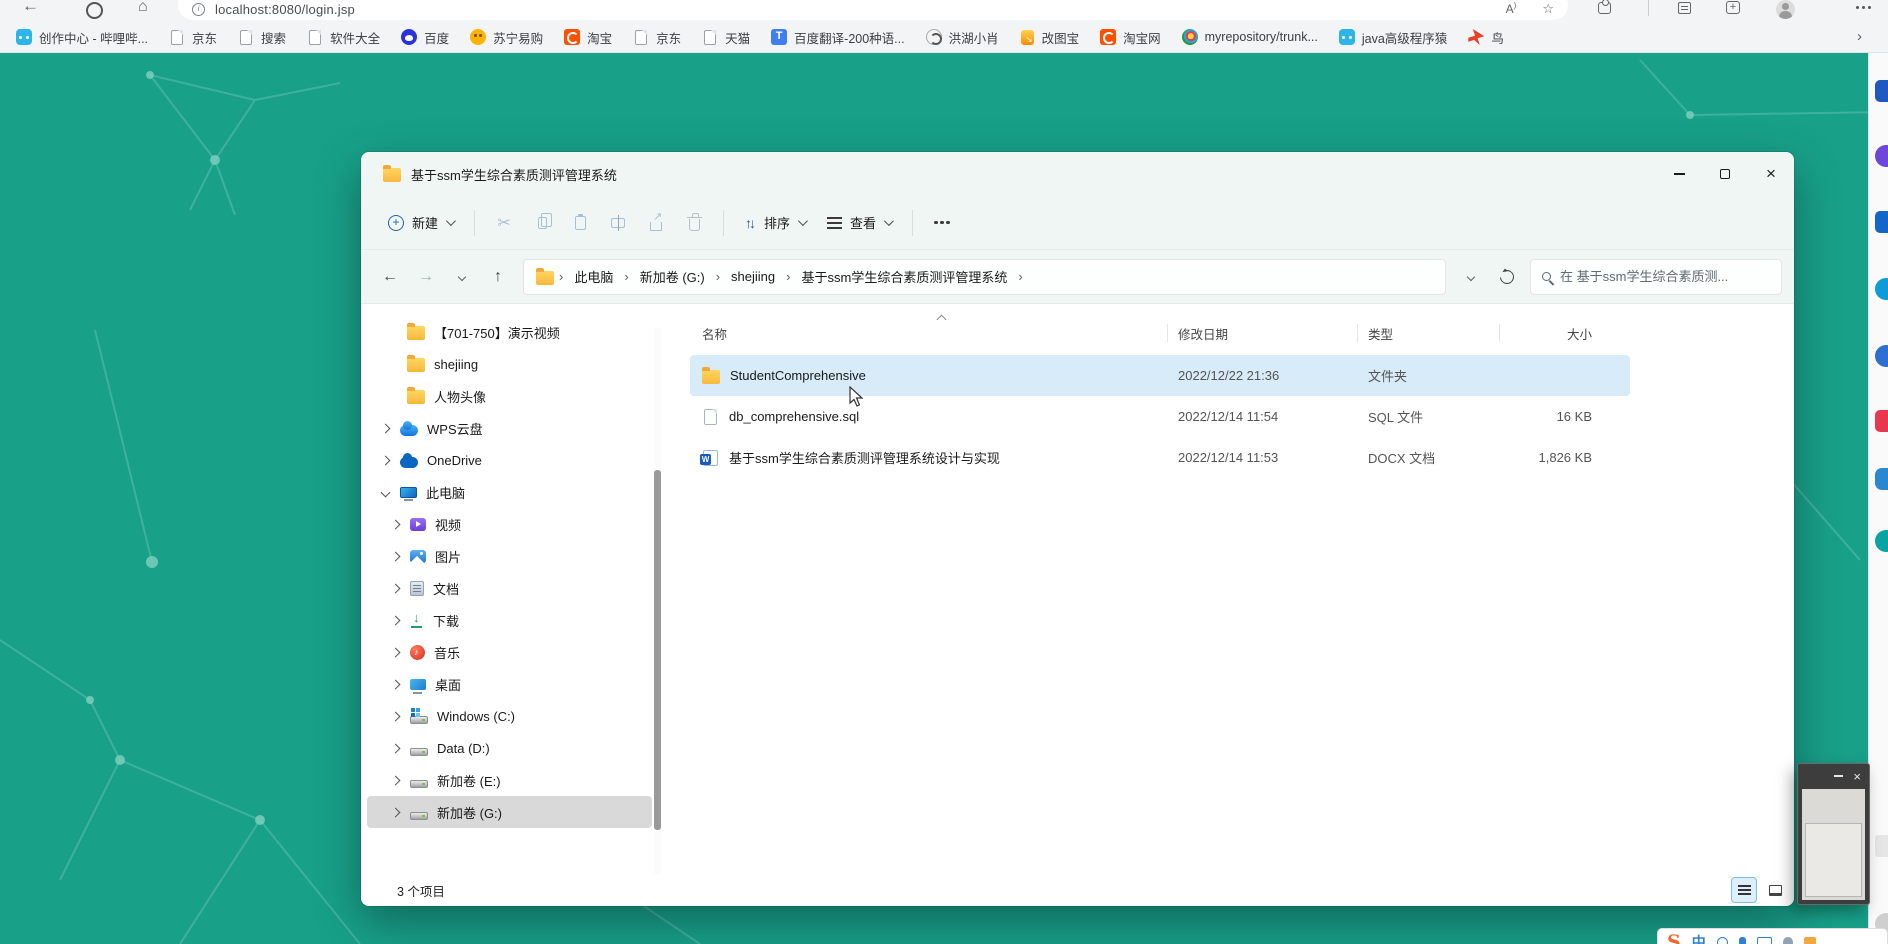  What do you see at coordinates (425, 37) in the screenshot?
I see `bookmark-item: 百度` at bounding box center [425, 37].